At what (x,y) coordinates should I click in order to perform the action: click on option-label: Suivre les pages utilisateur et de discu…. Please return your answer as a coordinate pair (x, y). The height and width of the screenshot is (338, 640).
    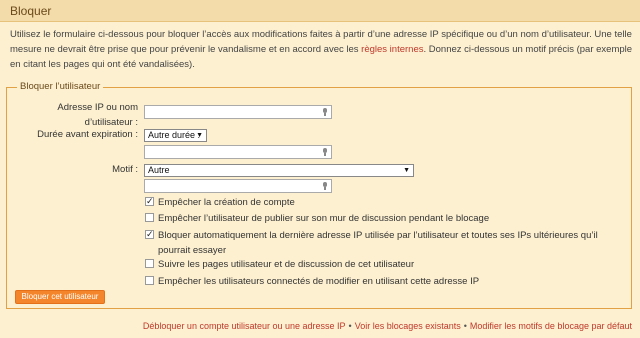
    Looking at the image, I should click on (286, 264).